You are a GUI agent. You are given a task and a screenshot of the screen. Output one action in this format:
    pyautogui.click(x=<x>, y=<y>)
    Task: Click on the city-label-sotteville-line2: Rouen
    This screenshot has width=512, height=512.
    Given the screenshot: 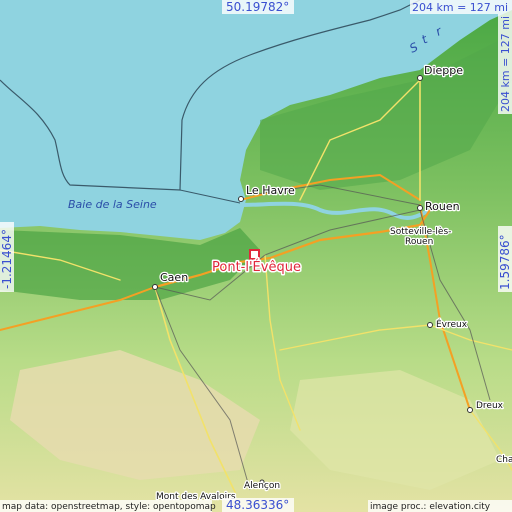 What is the action you would take?
    pyautogui.click(x=419, y=242)
    